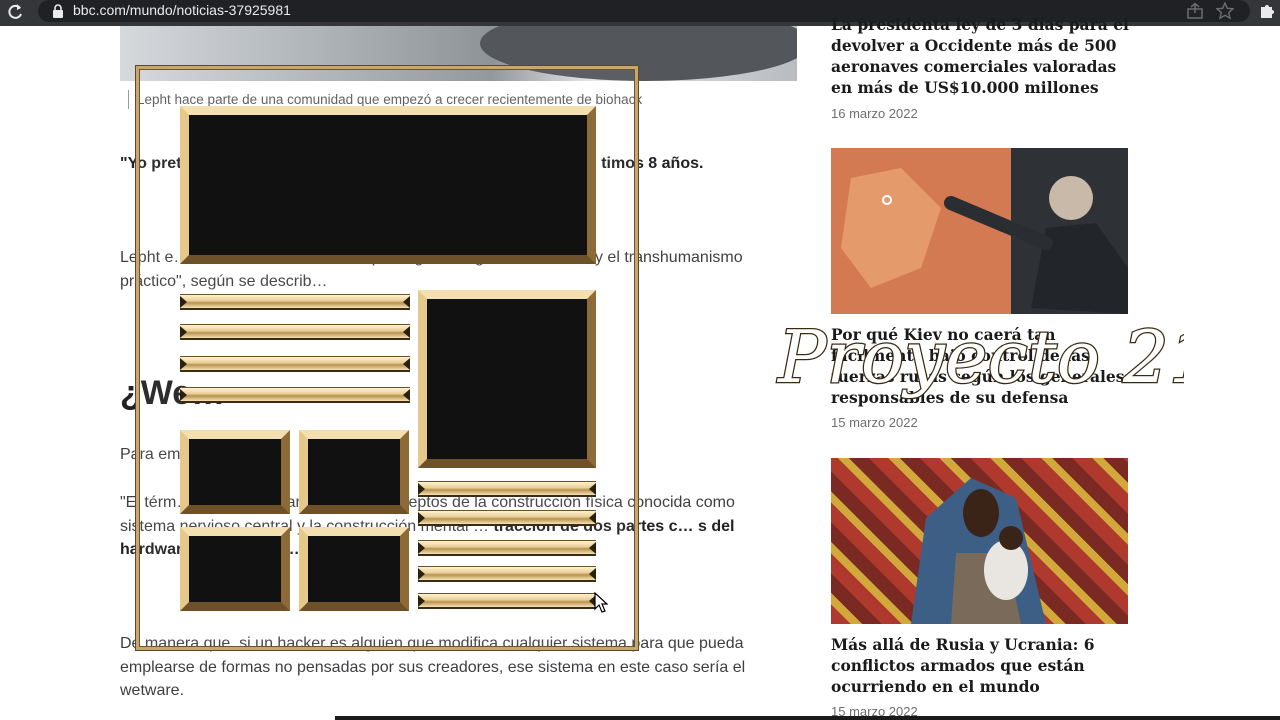 The height and width of the screenshot is (720, 1280). I want to click on url-text: bbc.com/mundo/noticias-37925981, so click(182, 10).